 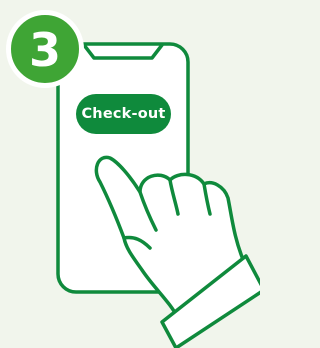 I want to click on step-number-badge: 3, so click(x=45, y=49).